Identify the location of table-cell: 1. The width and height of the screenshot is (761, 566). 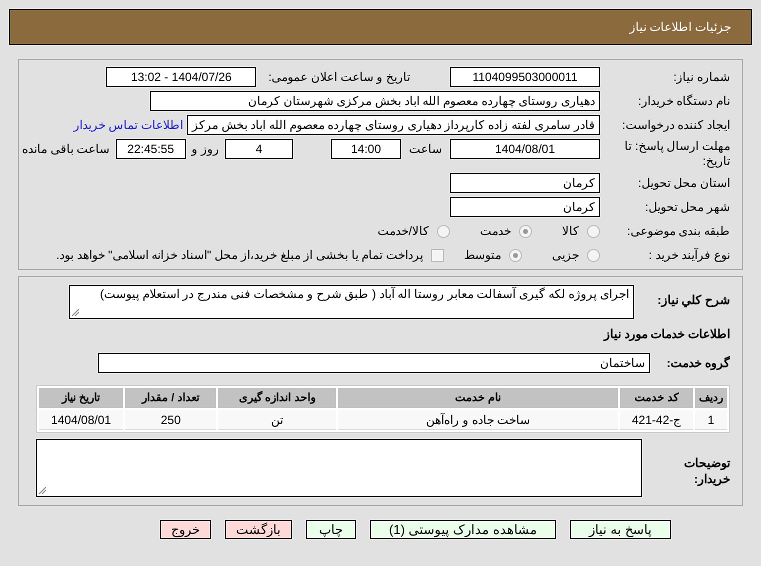
(711, 420).